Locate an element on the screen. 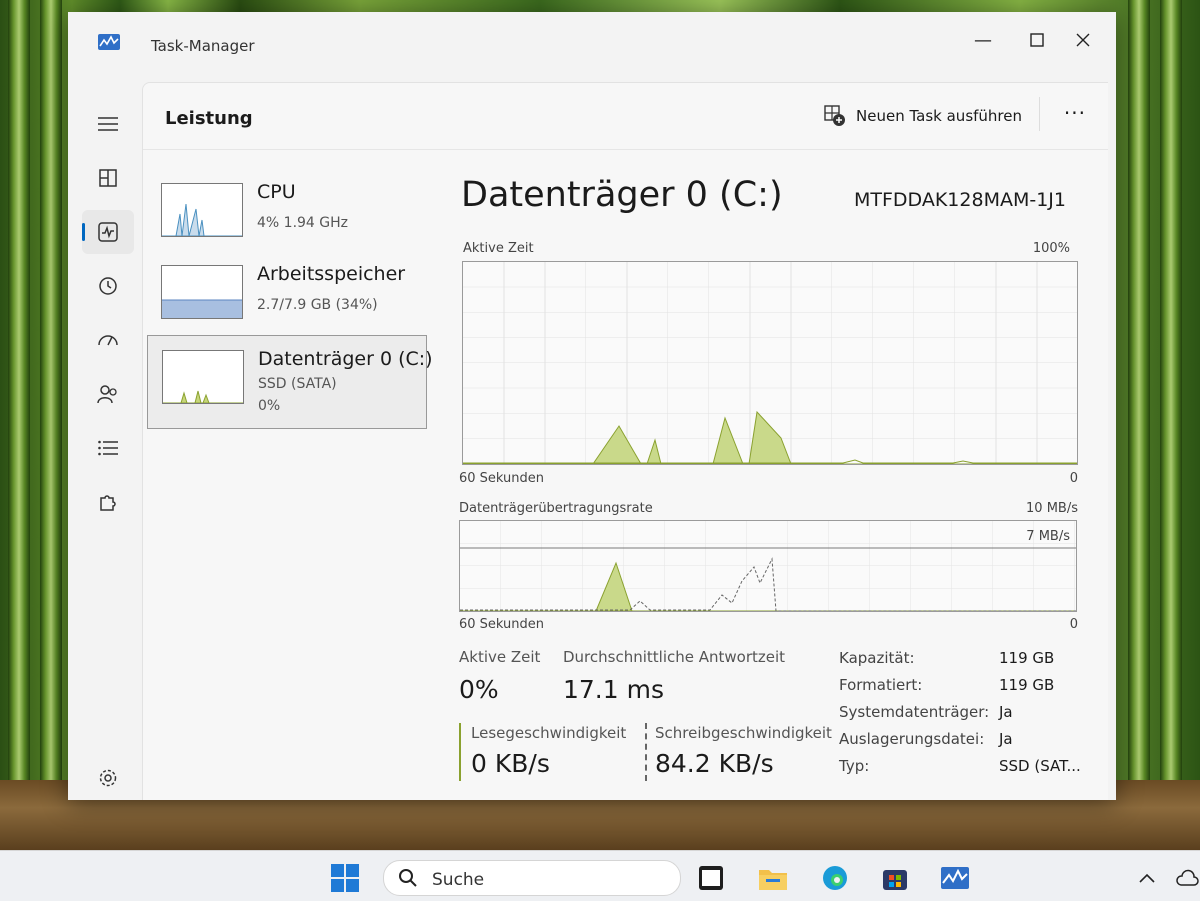  gear-icon is located at coordinates (108, 778).